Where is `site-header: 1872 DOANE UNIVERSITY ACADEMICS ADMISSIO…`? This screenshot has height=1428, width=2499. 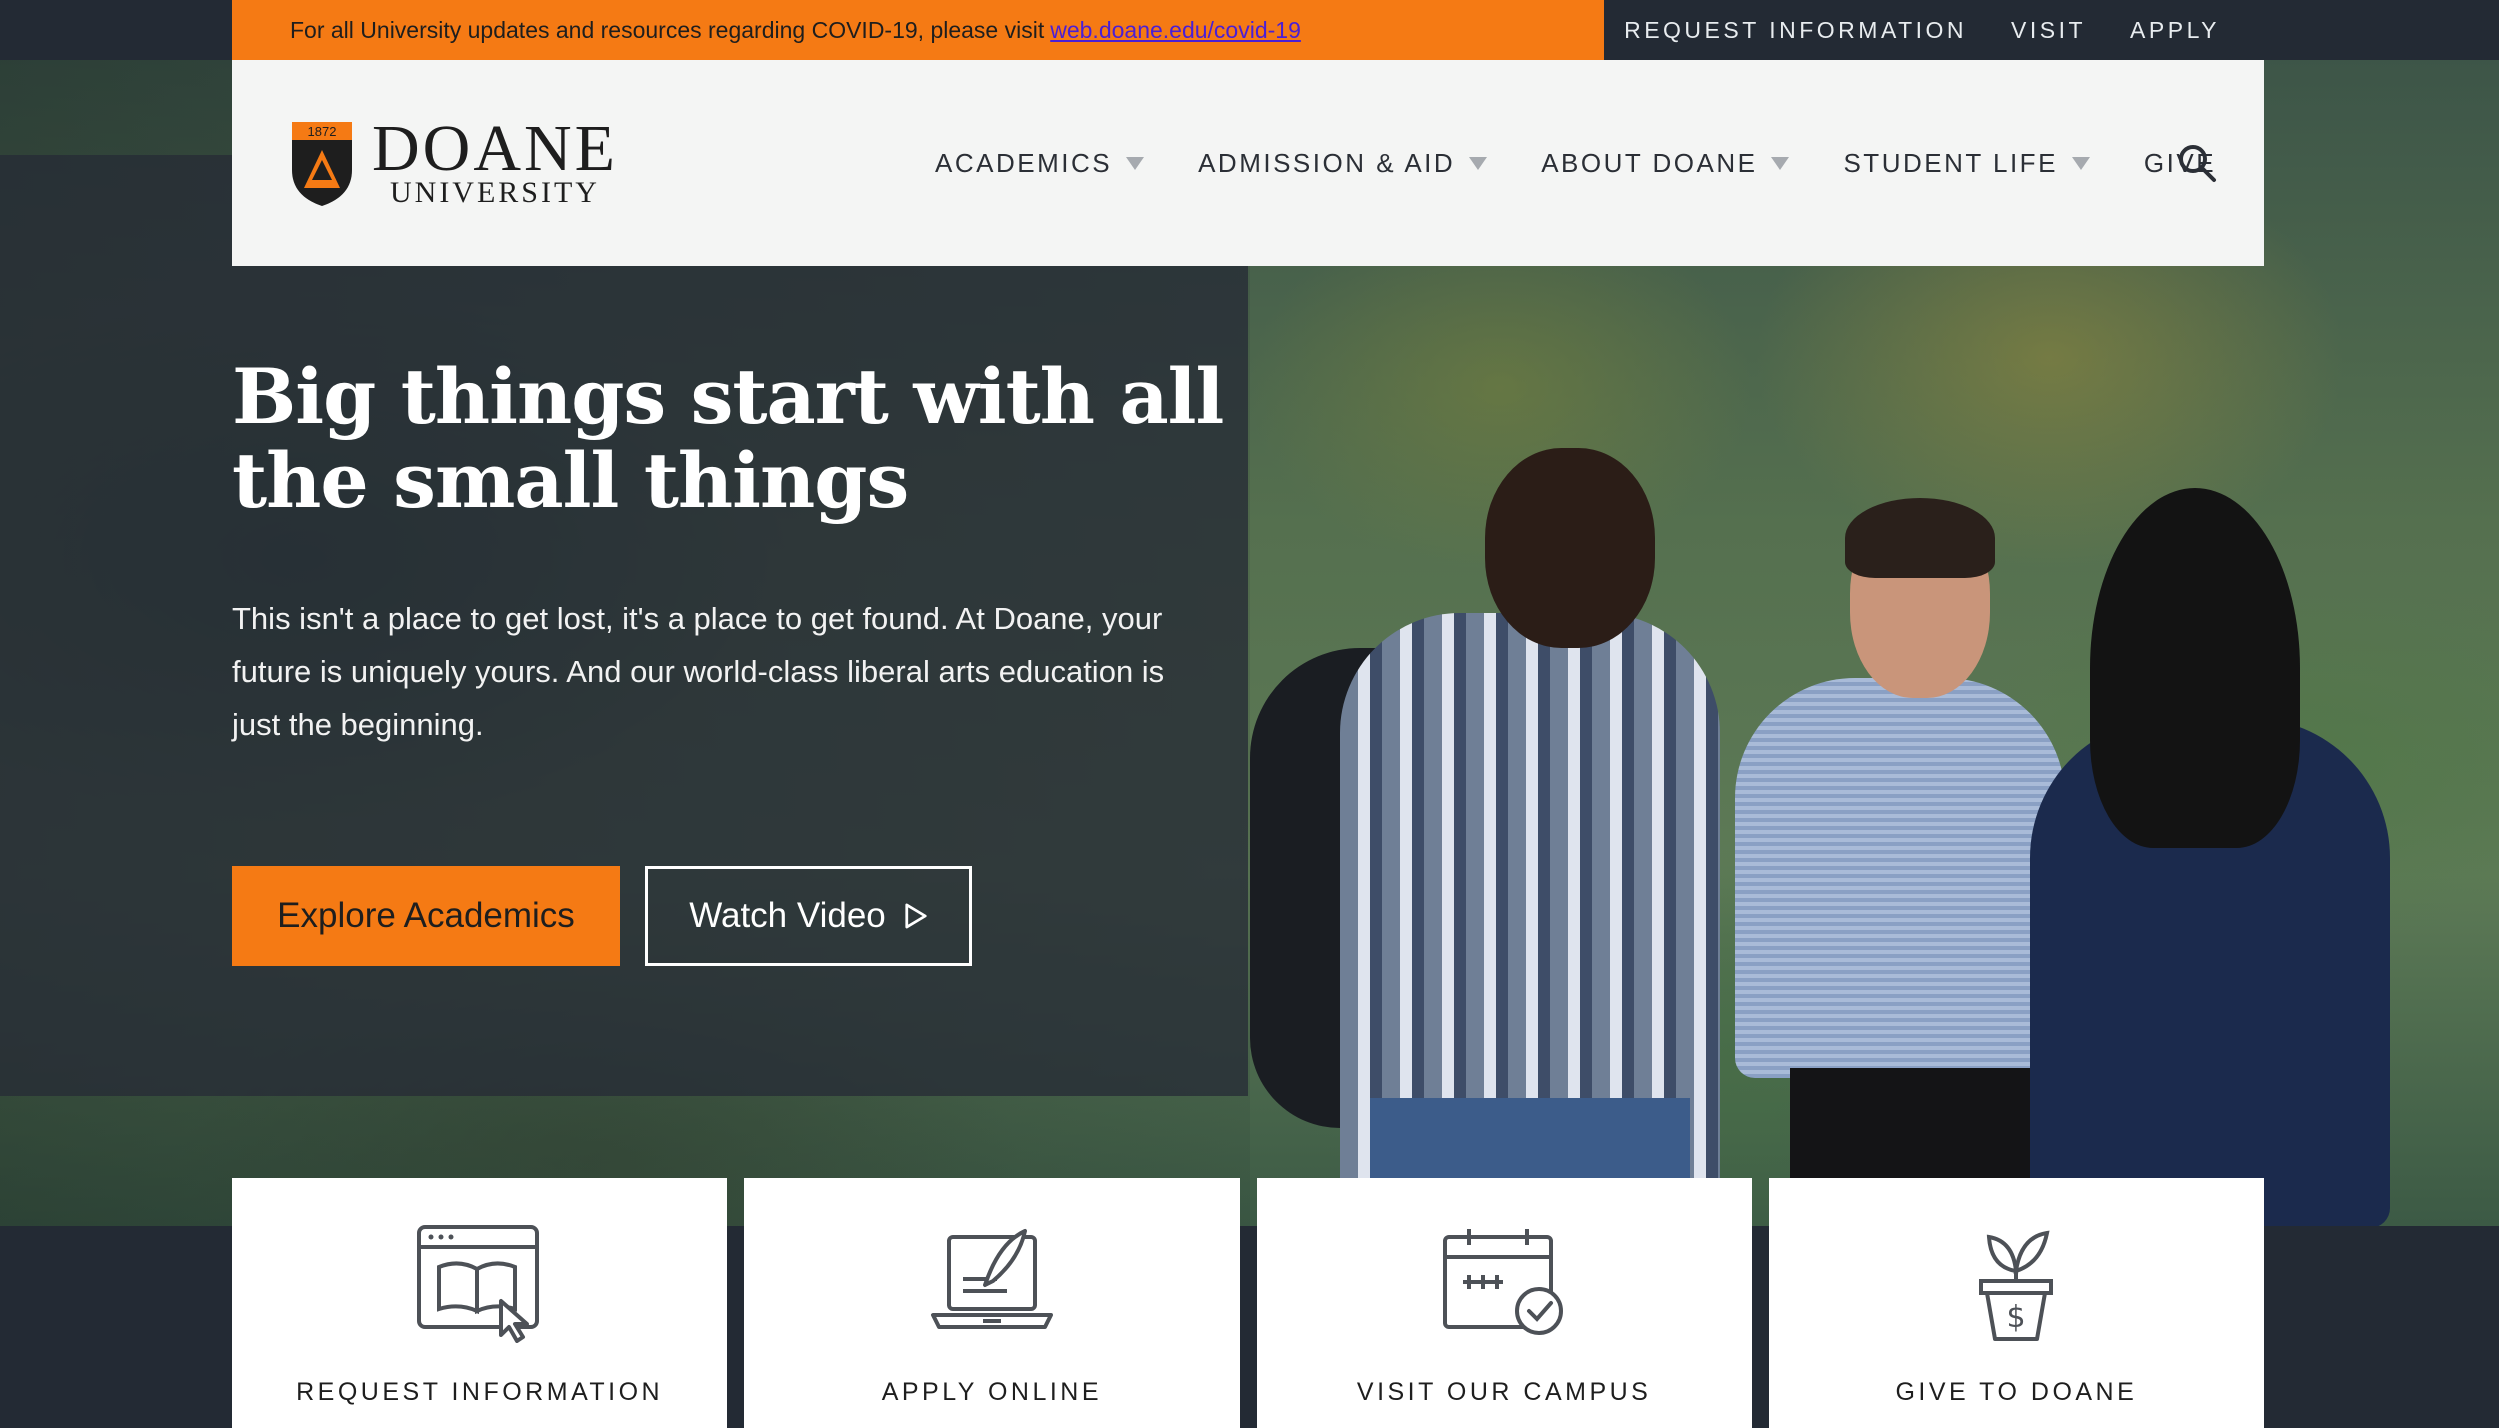 site-header: 1872 DOANE UNIVERSITY ACADEMICS ADMISSIO… is located at coordinates (1248, 163).